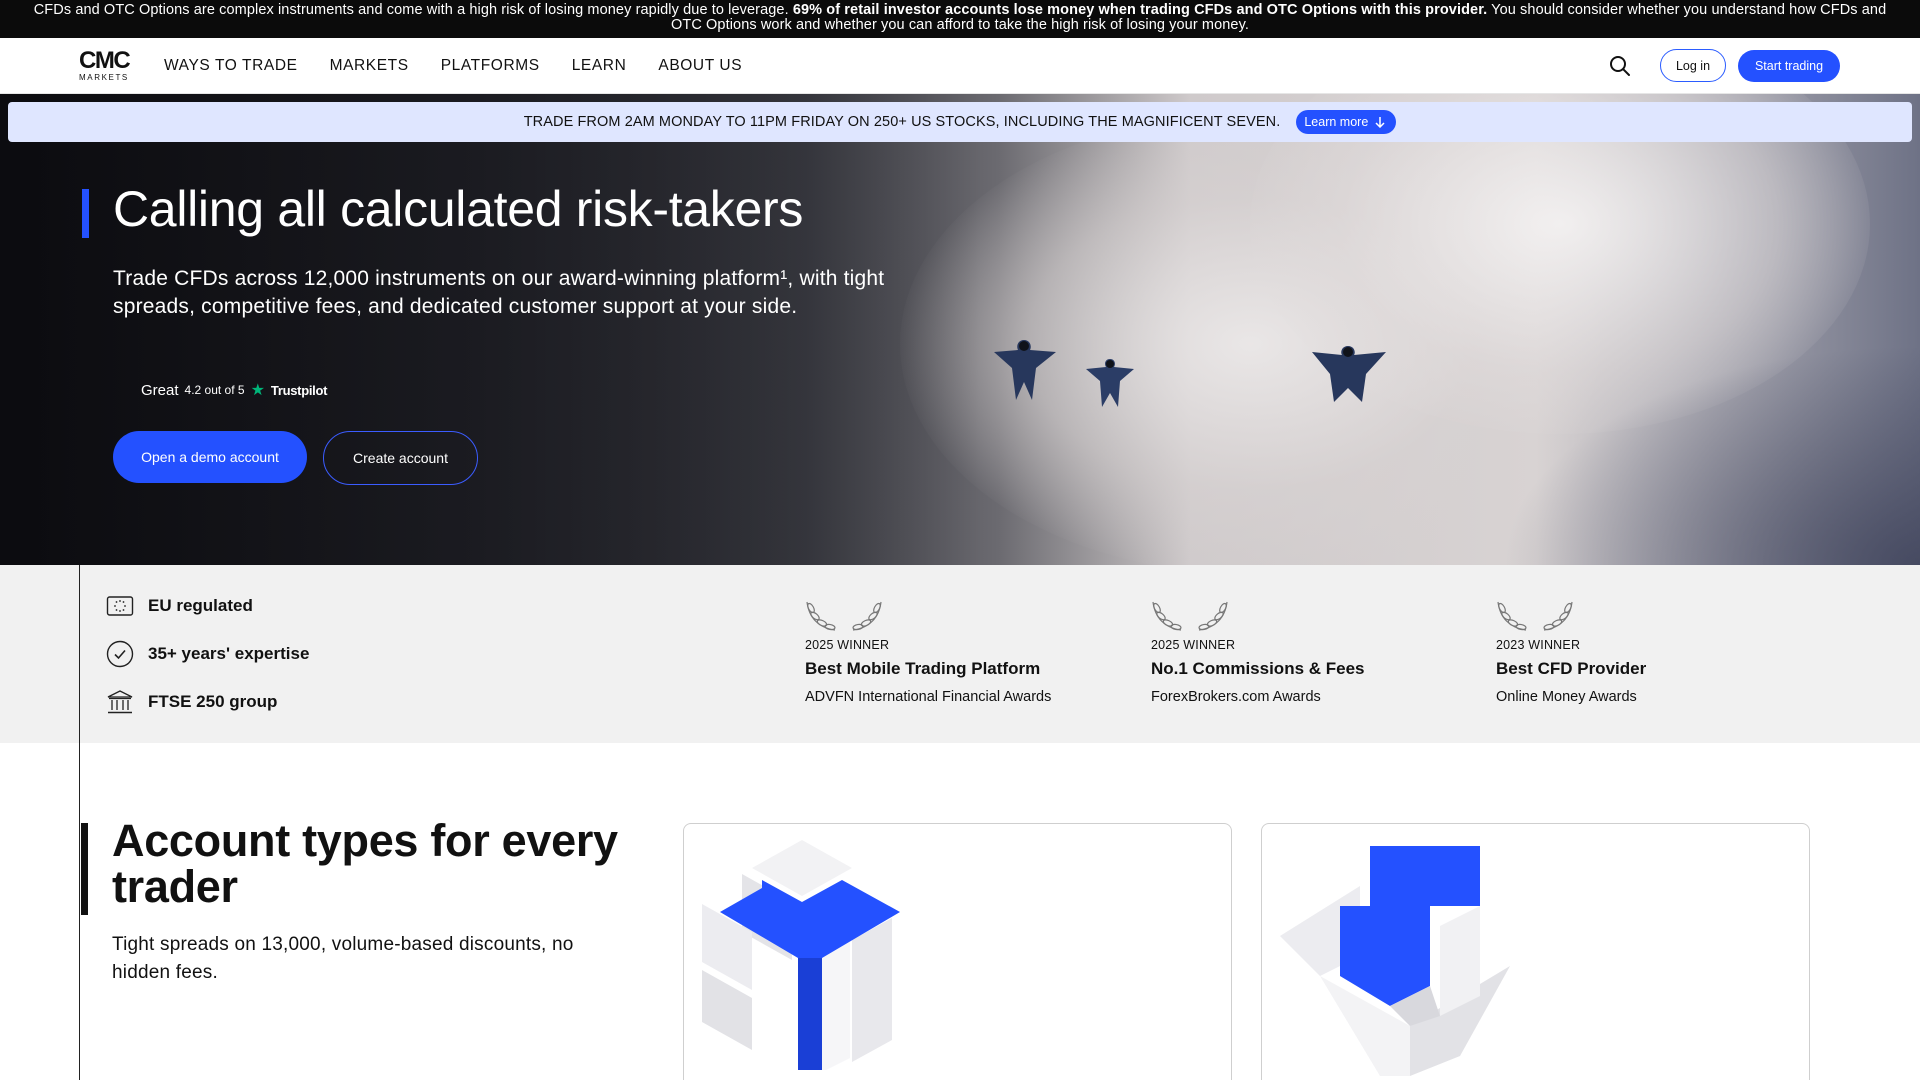  Describe the element at coordinates (79, 822) in the screenshot. I see `section-divider-line` at that location.